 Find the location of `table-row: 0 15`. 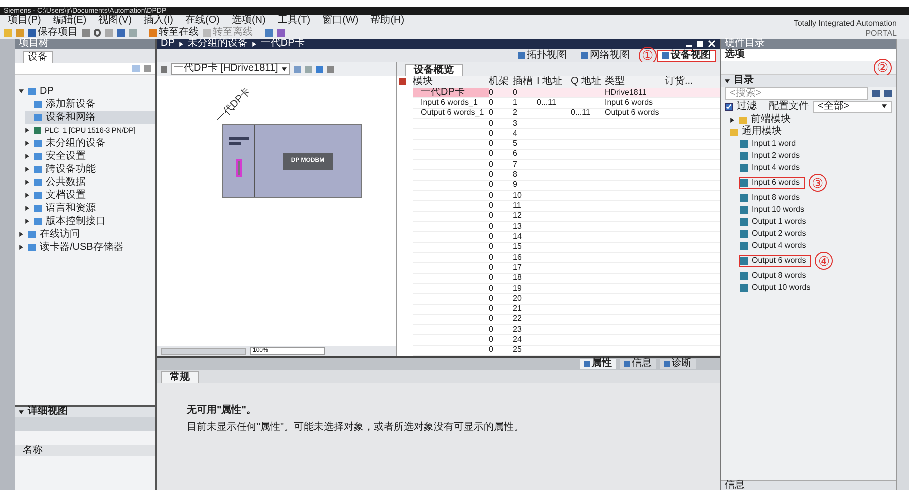

table-row: 0 15 is located at coordinates (566, 247).